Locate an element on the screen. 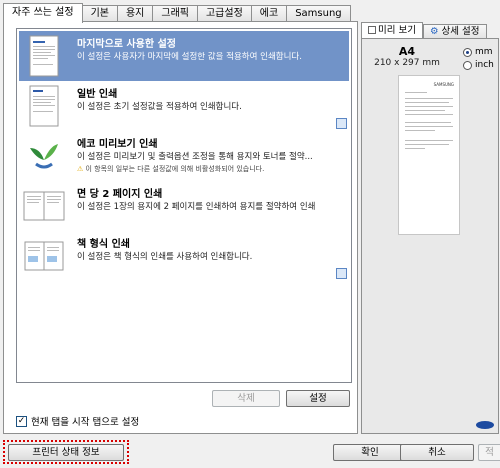 This screenshot has width=500, height=468. start-tab-checkbox: ✓ 현재 탭을 시작 탭으로 설정 is located at coordinates (77, 421).